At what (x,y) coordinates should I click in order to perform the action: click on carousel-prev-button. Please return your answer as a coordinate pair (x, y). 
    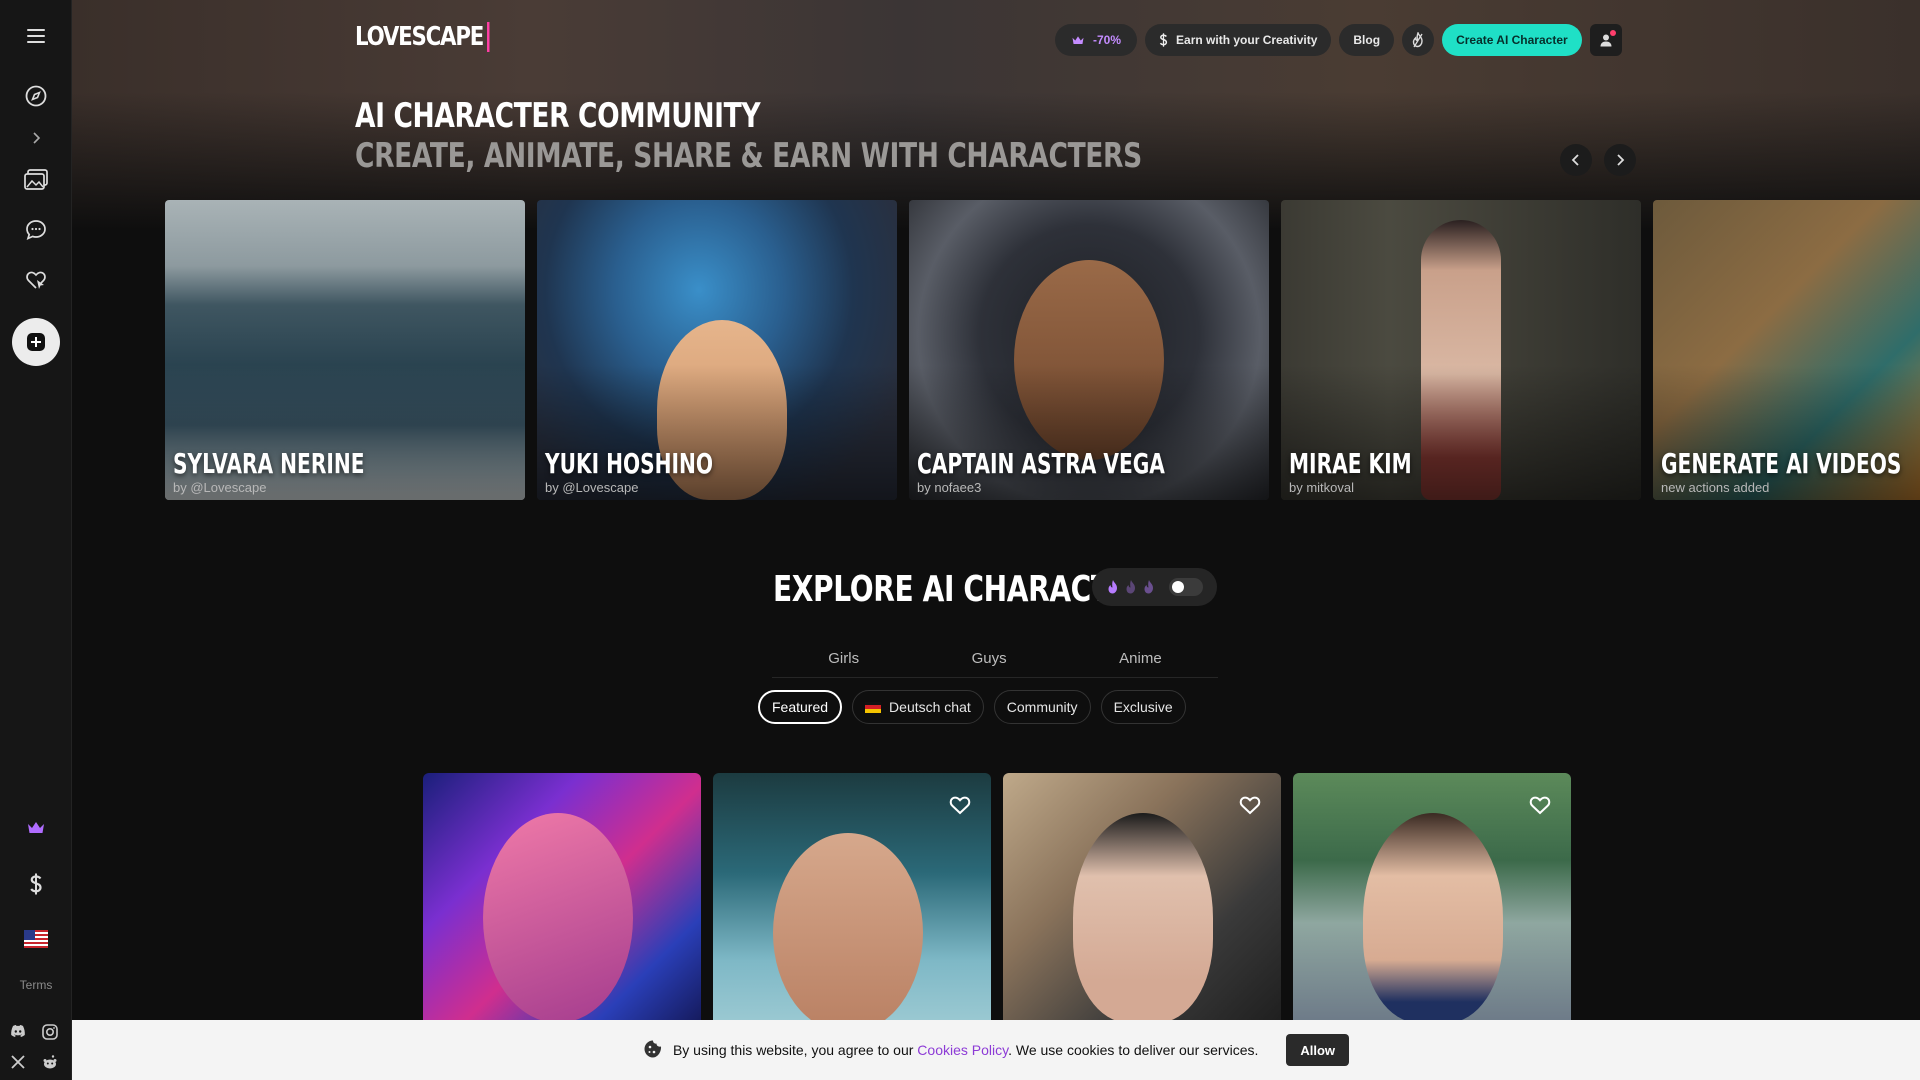
    Looking at the image, I should click on (1576, 160).